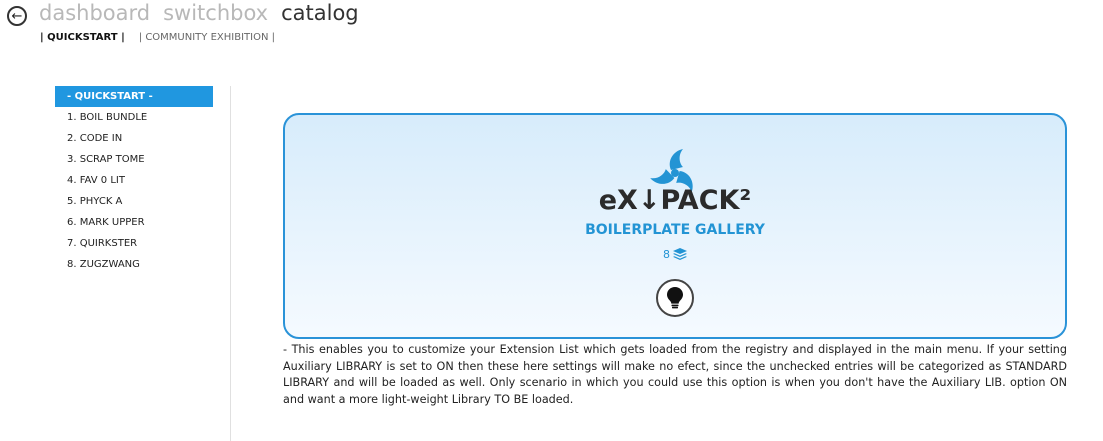 The height and width of the screenshot is (441, 1103). What do you see at coordinates (134, 201) in the screenshot?
I see `sidebar-item-phyck-a: 5. PHYCK A` at bounding box center [134, 201].